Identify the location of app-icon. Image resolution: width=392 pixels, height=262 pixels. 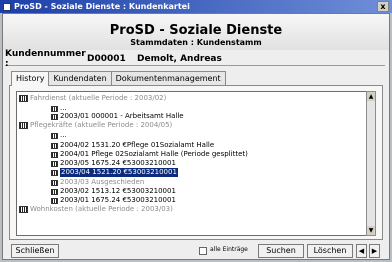
(7, 6).